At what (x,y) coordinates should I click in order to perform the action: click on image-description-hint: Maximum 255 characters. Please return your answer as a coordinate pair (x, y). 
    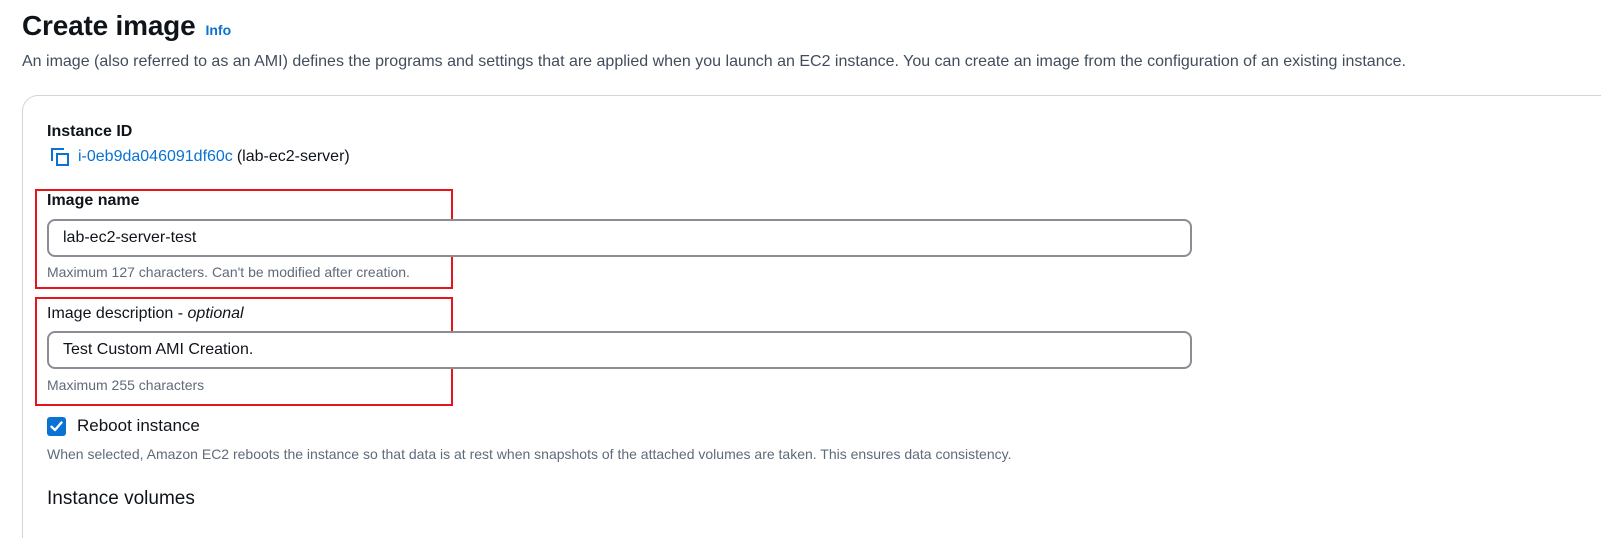
    Looking at the image, I should click on (126, 385).